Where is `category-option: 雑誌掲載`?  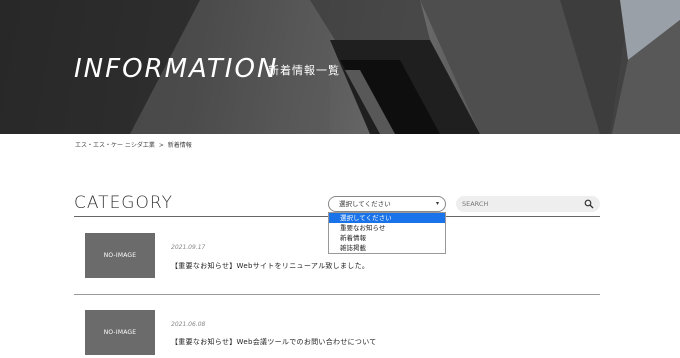
category-option: 雑誌掲載 is located at coordinates (387, 248).